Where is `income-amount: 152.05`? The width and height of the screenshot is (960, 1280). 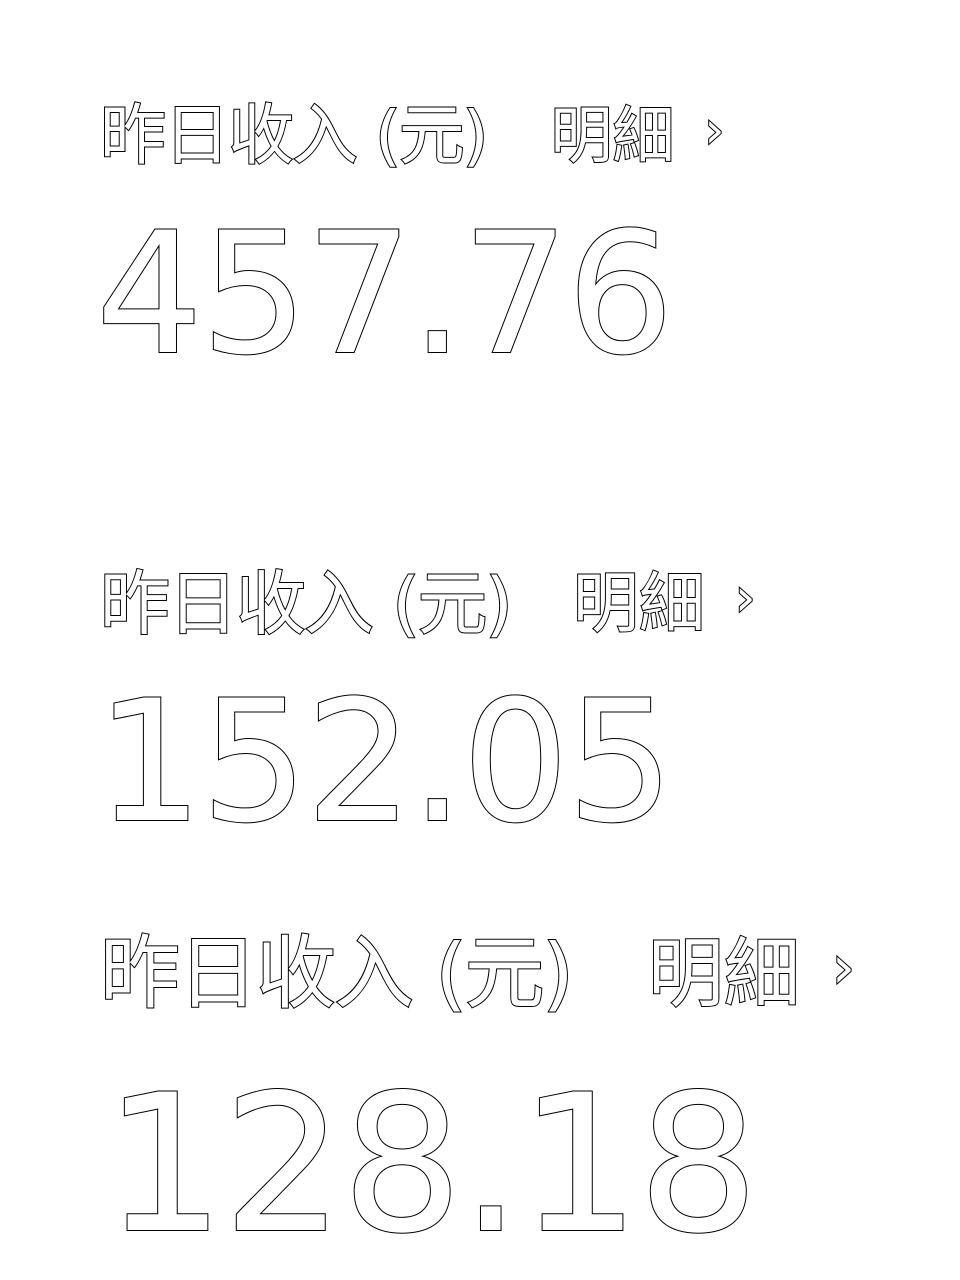 income-amount: 152.05 is located at coordinates (385, 762).